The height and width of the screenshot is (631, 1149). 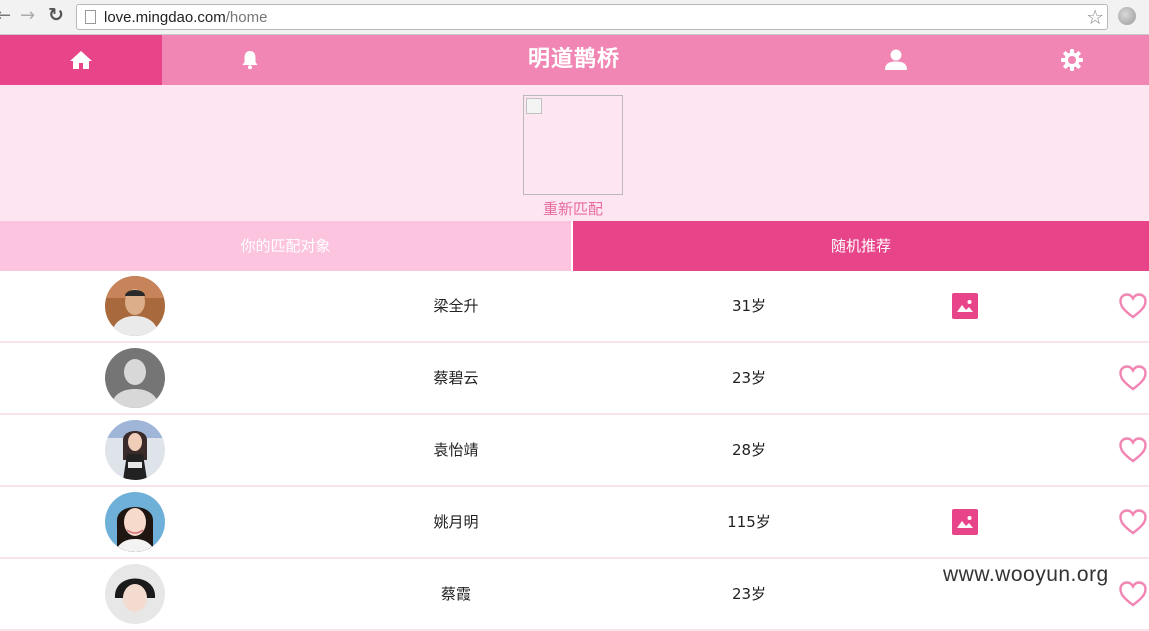 I want to click on tab-your-matches: 你的匹配对象, so click(x=285, y=246).